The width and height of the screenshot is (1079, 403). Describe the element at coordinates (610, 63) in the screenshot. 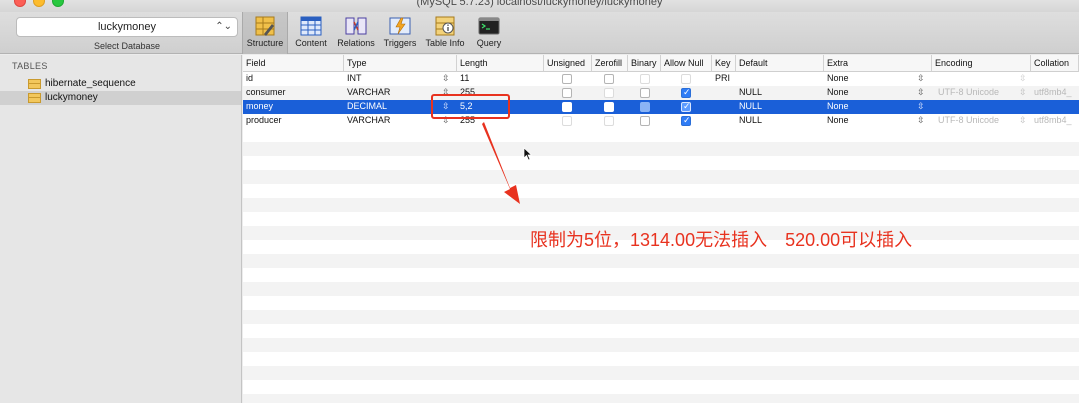

I see `column-header-zerofill: Zerofill` at that location.